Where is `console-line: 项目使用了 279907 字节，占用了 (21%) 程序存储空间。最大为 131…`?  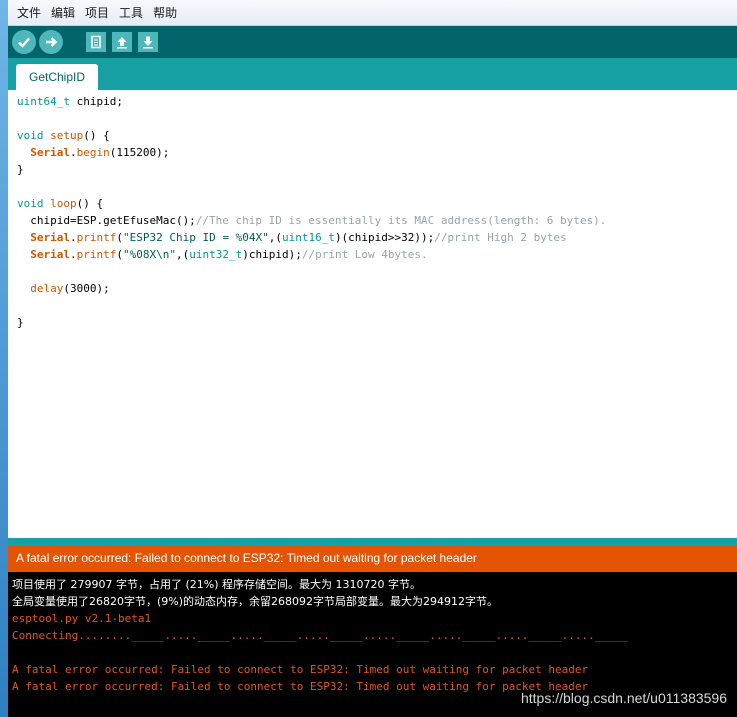 console-line: 项目使用了 279907 字节，占用了 (21%) 程序存储空间。最大为 131… is located at coordinates (216, 584).